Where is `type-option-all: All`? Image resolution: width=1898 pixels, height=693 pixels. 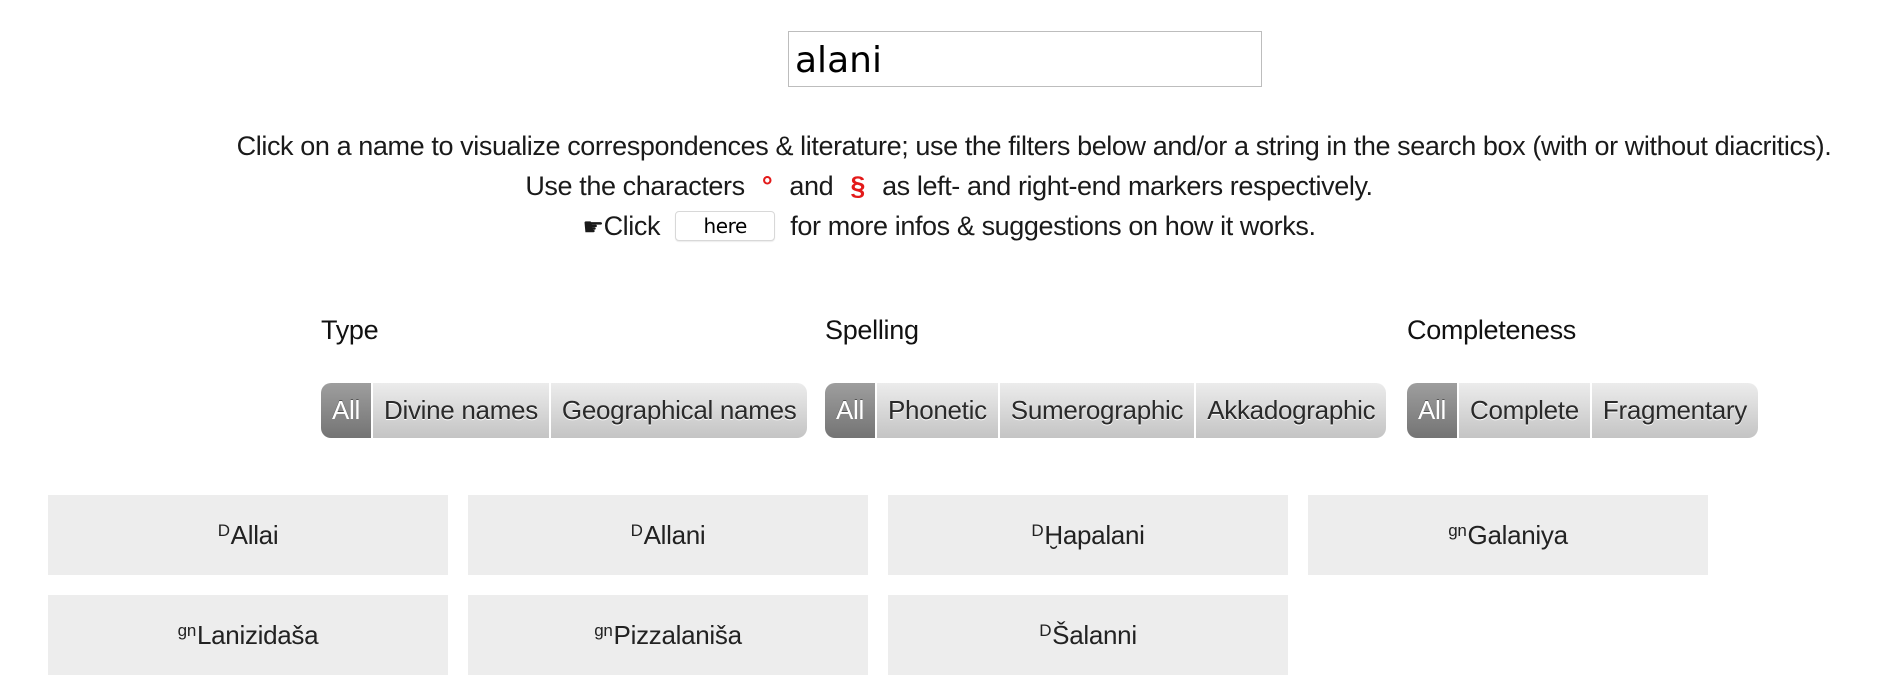
type-option-all: All is located at coordinates (347, 410).